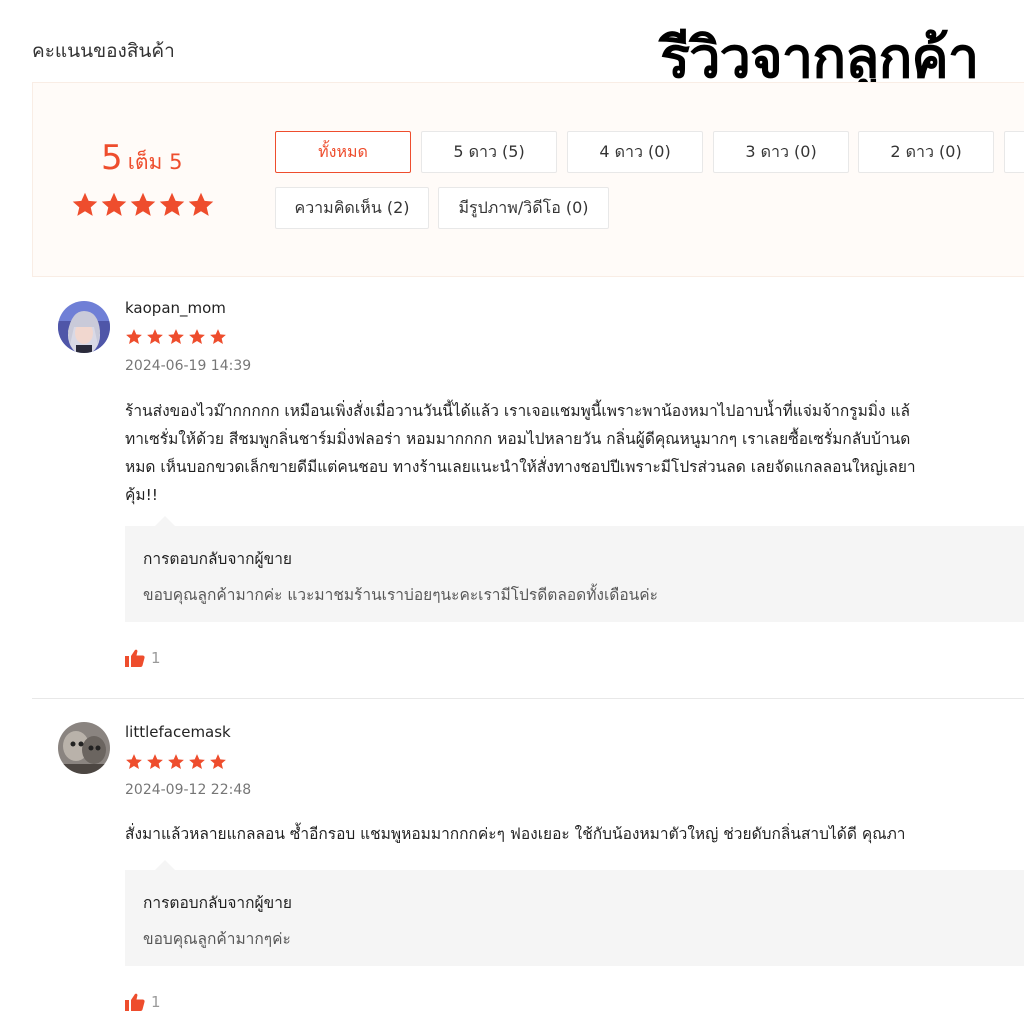 The image size is (1024, 1024). Describe the element at coordinates (819, 58) in the screenshot. I see `overlay-banner-title: รีวิวจากลูกค้า` at that location.